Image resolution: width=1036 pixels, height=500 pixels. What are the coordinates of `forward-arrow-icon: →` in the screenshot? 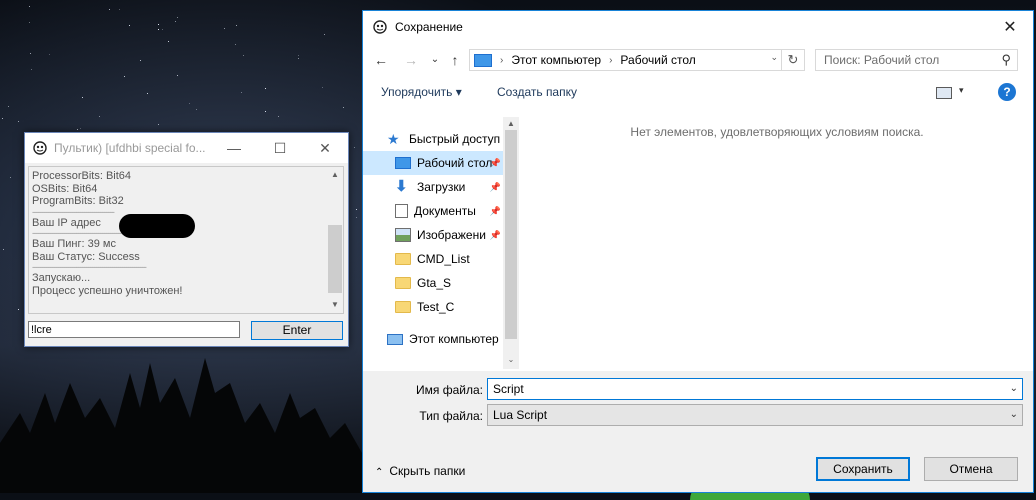 It's located at (411, 60).